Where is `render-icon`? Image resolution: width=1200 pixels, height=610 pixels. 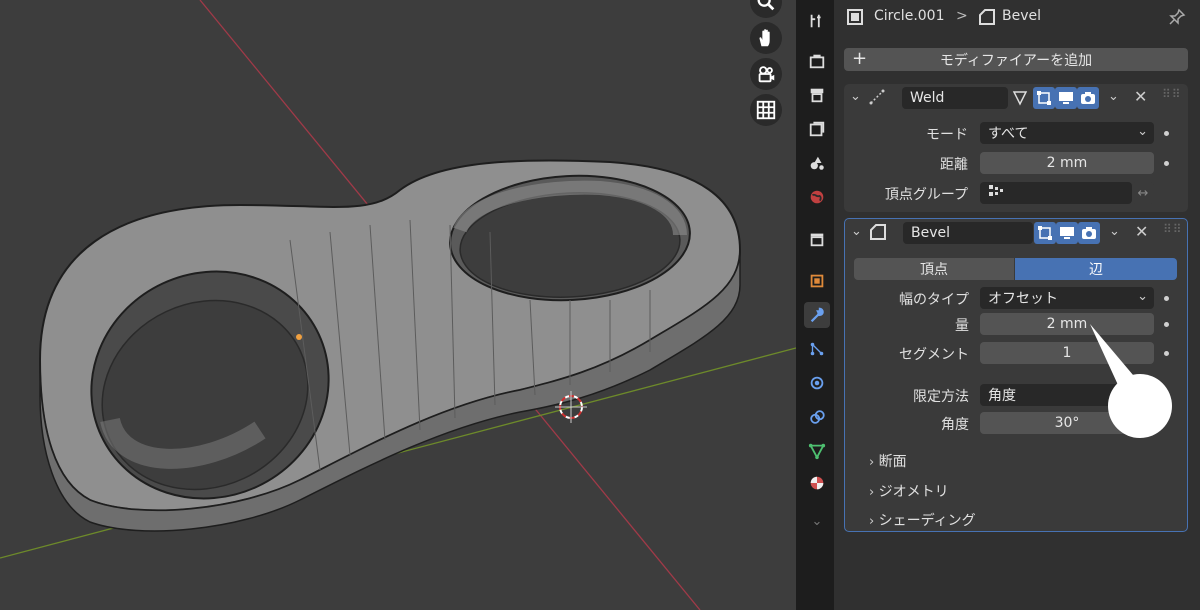
render-icon is located at coordinates (817, 61).